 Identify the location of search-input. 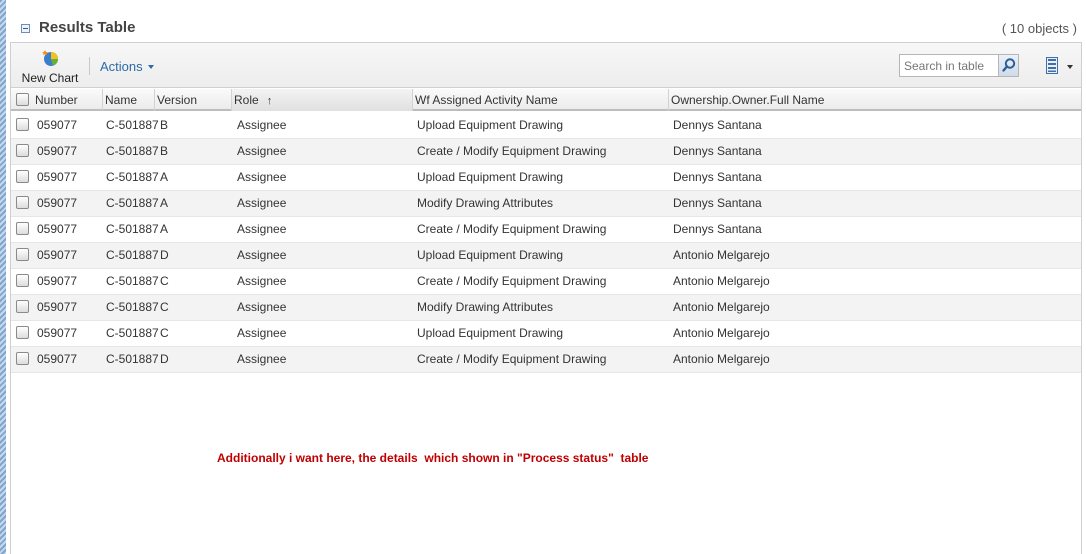
(948, 65).